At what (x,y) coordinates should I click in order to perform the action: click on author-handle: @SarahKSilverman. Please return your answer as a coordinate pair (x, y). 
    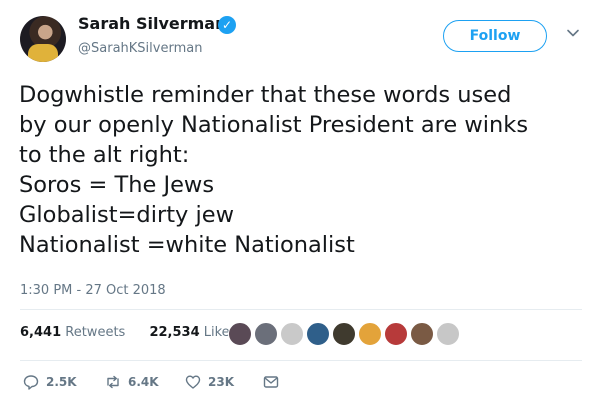
    Looking at the image, I should click on (140, 48).